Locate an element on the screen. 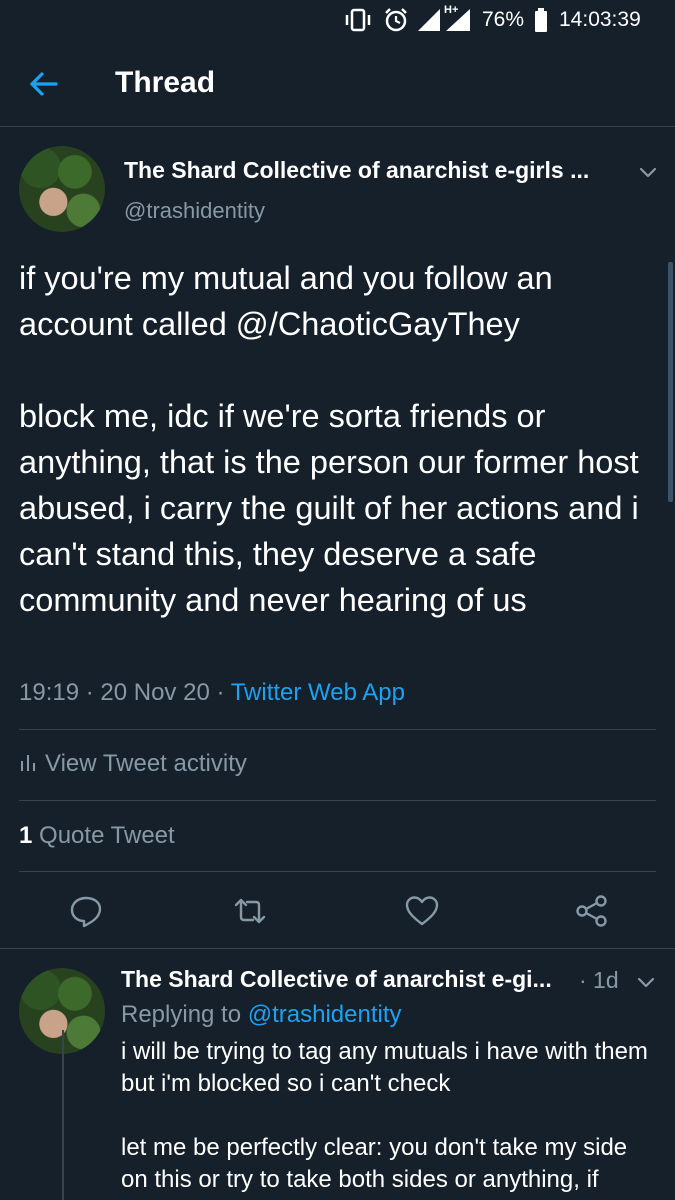 This screenshot has width=675, height=1200. page-title: Thread is located at coordinates (165, 82).